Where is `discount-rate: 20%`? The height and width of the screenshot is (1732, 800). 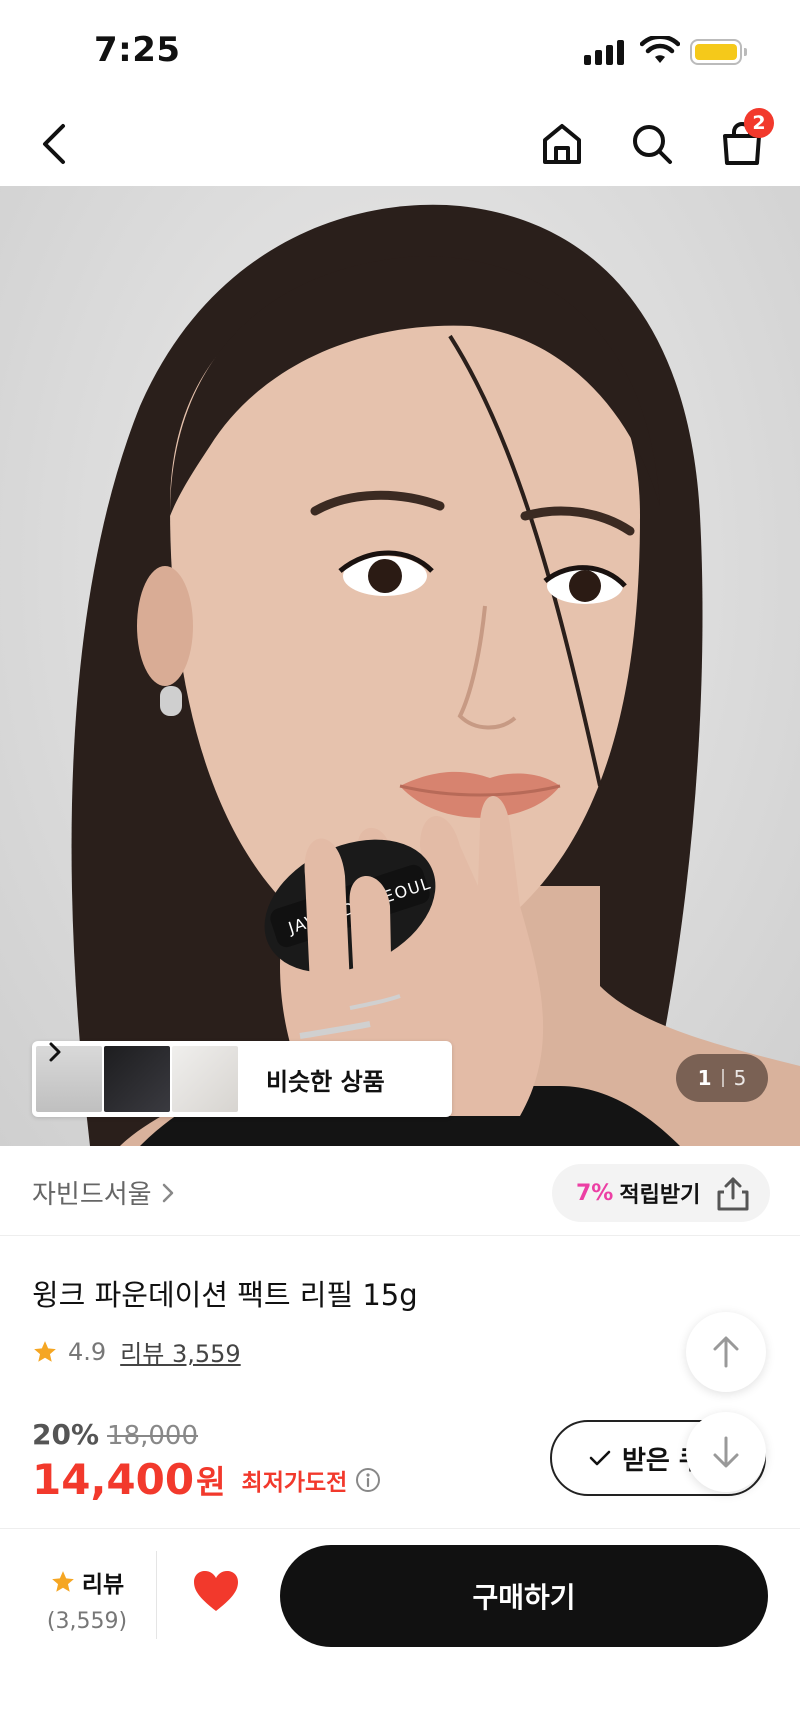
discount-rate: 20% is located at coordinates (66, 1434).